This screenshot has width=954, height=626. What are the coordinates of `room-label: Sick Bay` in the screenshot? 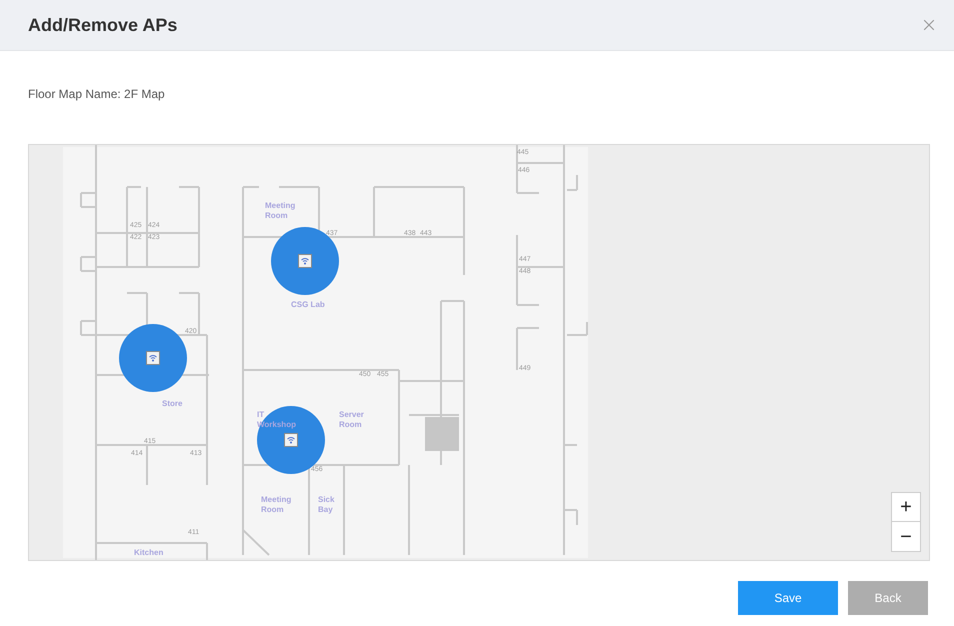 It's located at (327, 505).